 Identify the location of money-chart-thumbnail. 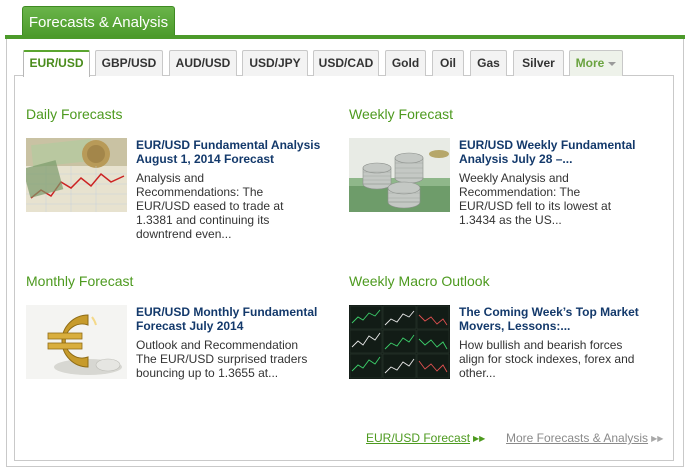
(76, 175).